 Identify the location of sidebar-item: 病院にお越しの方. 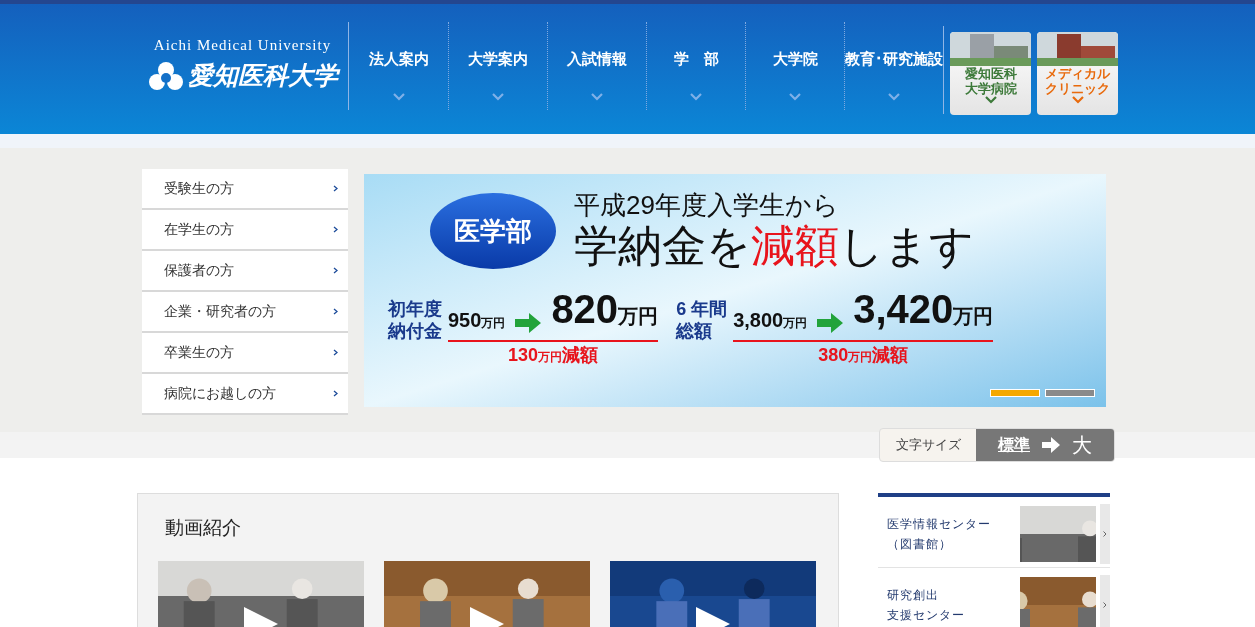
(245, 394).